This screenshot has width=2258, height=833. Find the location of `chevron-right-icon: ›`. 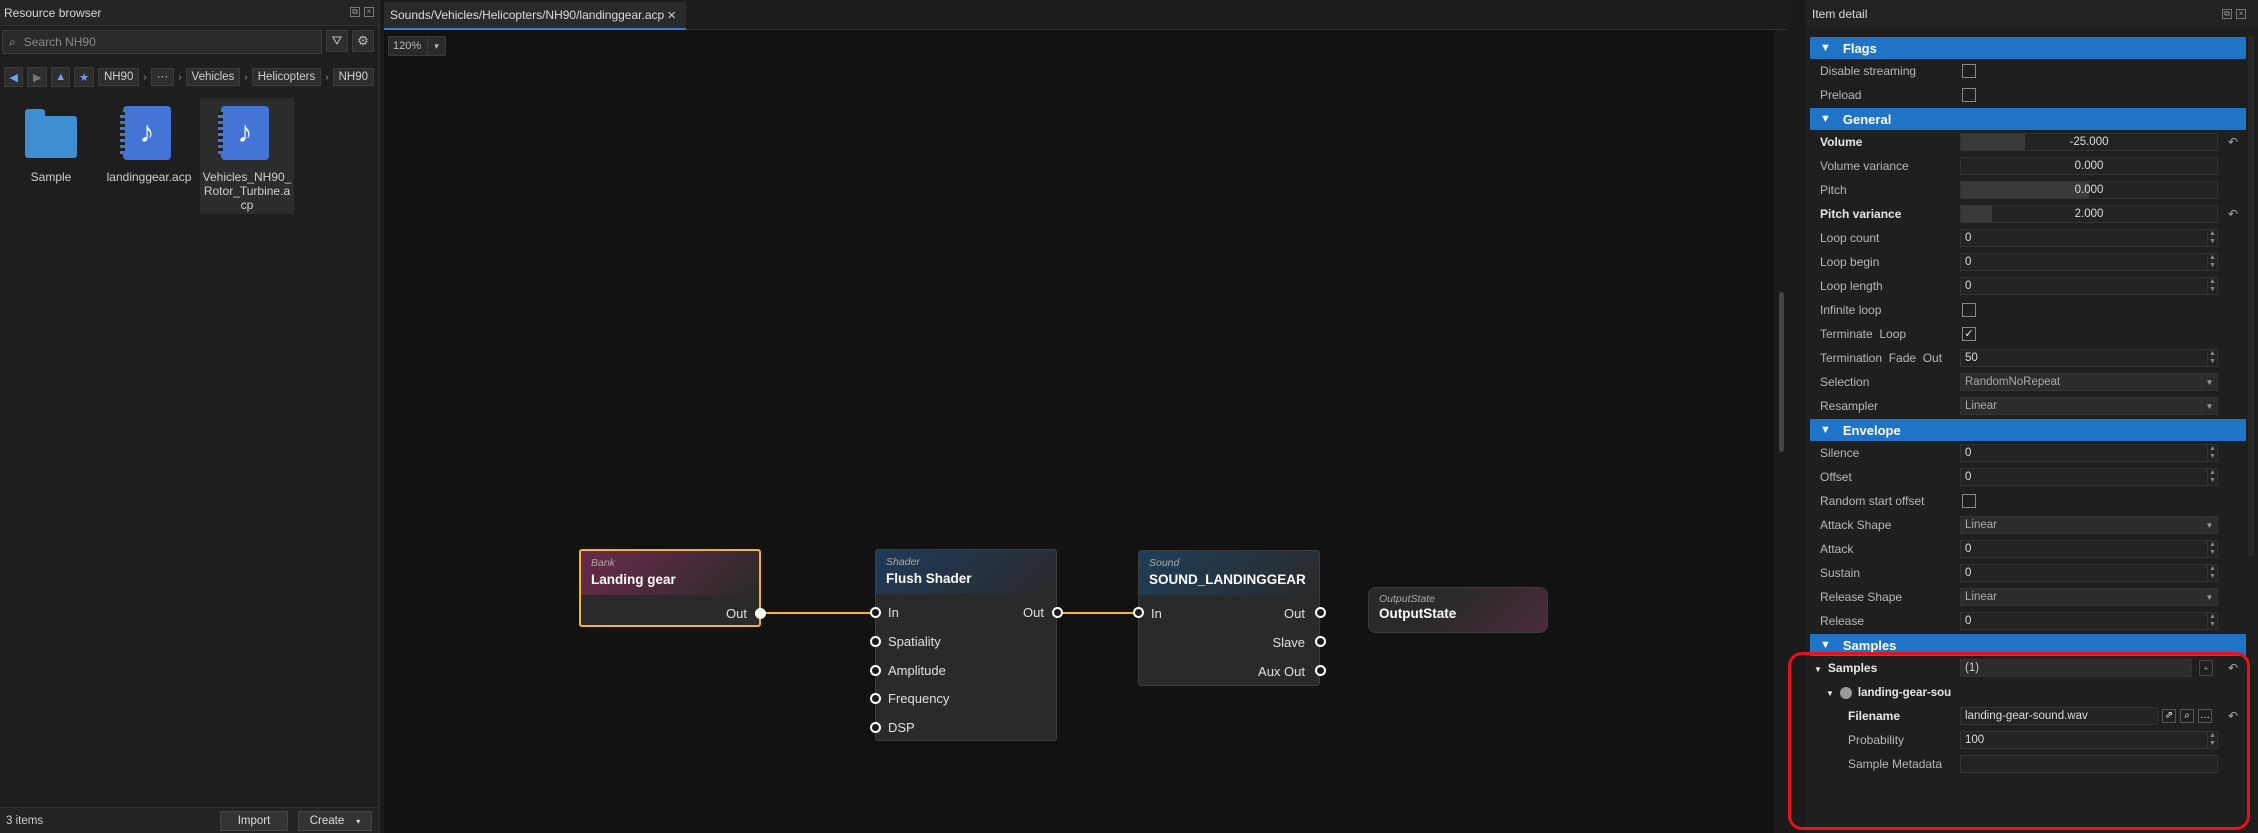

chevron-right-icon: › is located at coordinates (145, 77).